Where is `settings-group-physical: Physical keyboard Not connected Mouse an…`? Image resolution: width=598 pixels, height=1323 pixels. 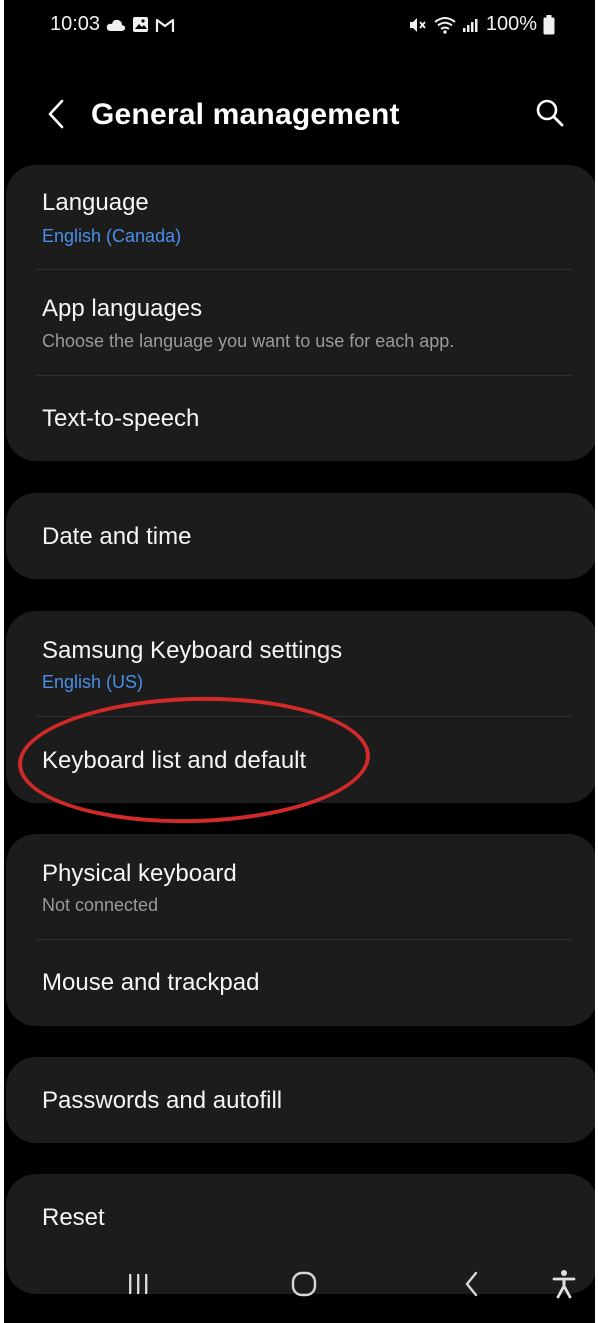
settings-group-physical: Physical keyboard Not connected Mouse an… is located at coordinates (300, 930).